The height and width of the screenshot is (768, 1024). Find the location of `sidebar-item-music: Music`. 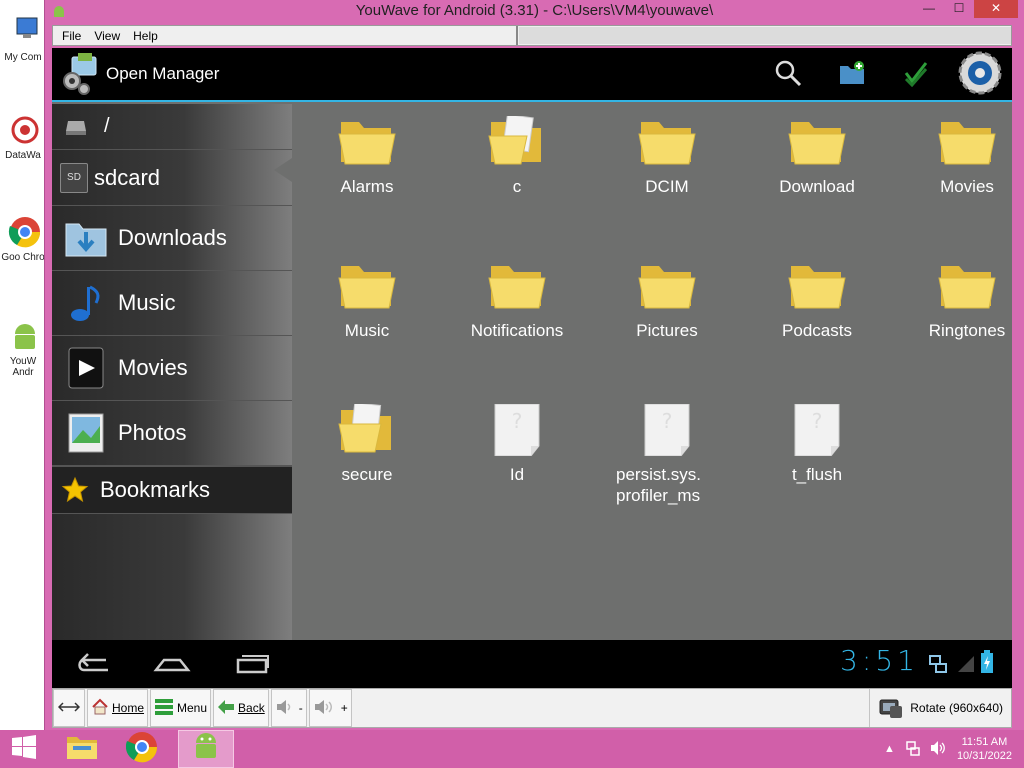

sidebar-item-music: Music is located at coordinates (172, 303).